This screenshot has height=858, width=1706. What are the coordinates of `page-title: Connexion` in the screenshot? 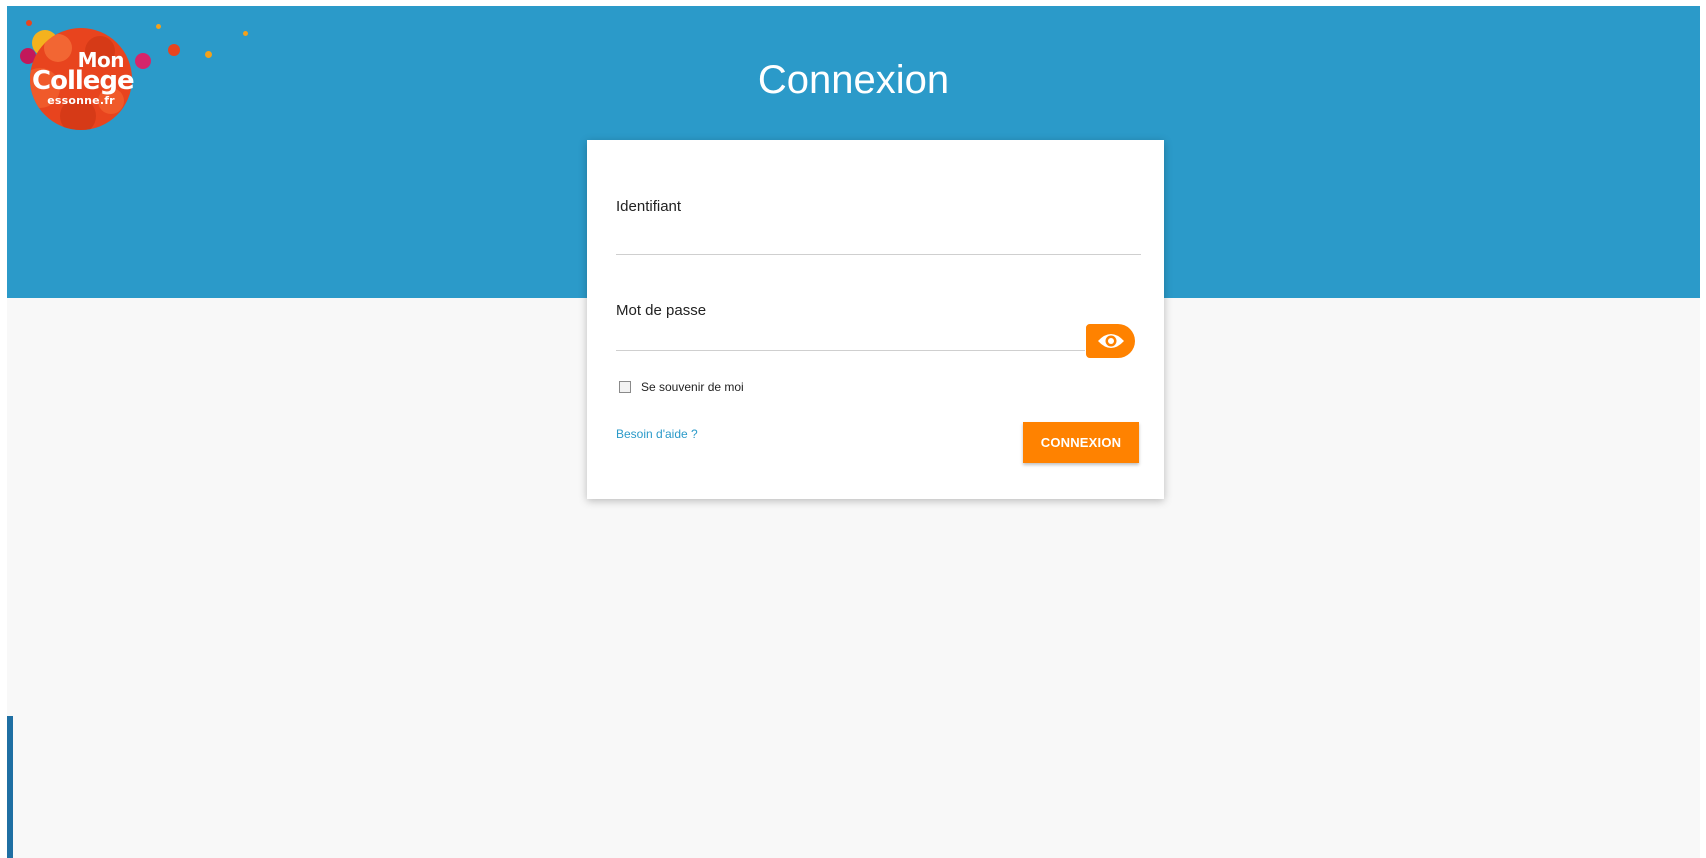 It's located at (853, 80).